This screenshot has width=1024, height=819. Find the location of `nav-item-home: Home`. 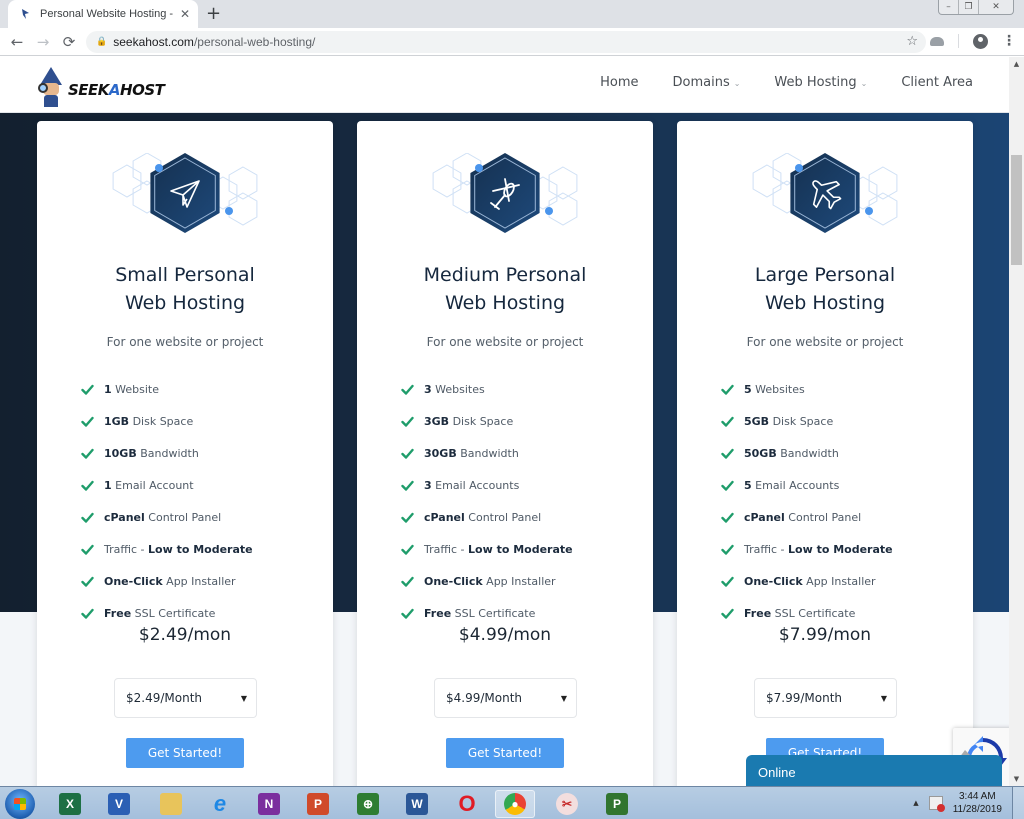

nav-item-home: Home is located at coordinates (619, 82).